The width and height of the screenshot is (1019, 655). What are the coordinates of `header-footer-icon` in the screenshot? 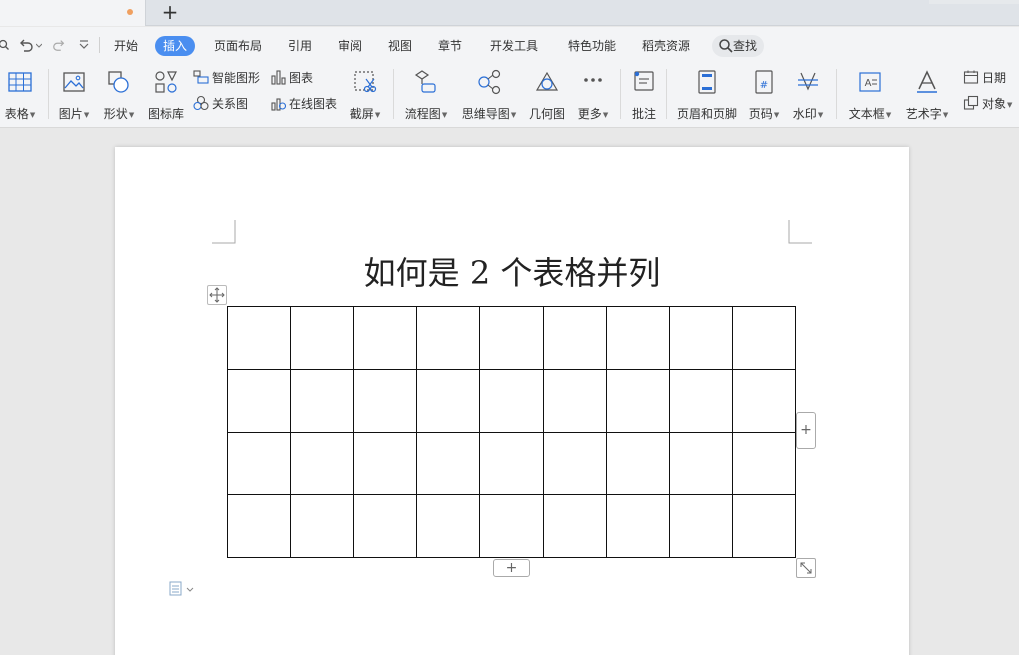 It's located at (707, 82).